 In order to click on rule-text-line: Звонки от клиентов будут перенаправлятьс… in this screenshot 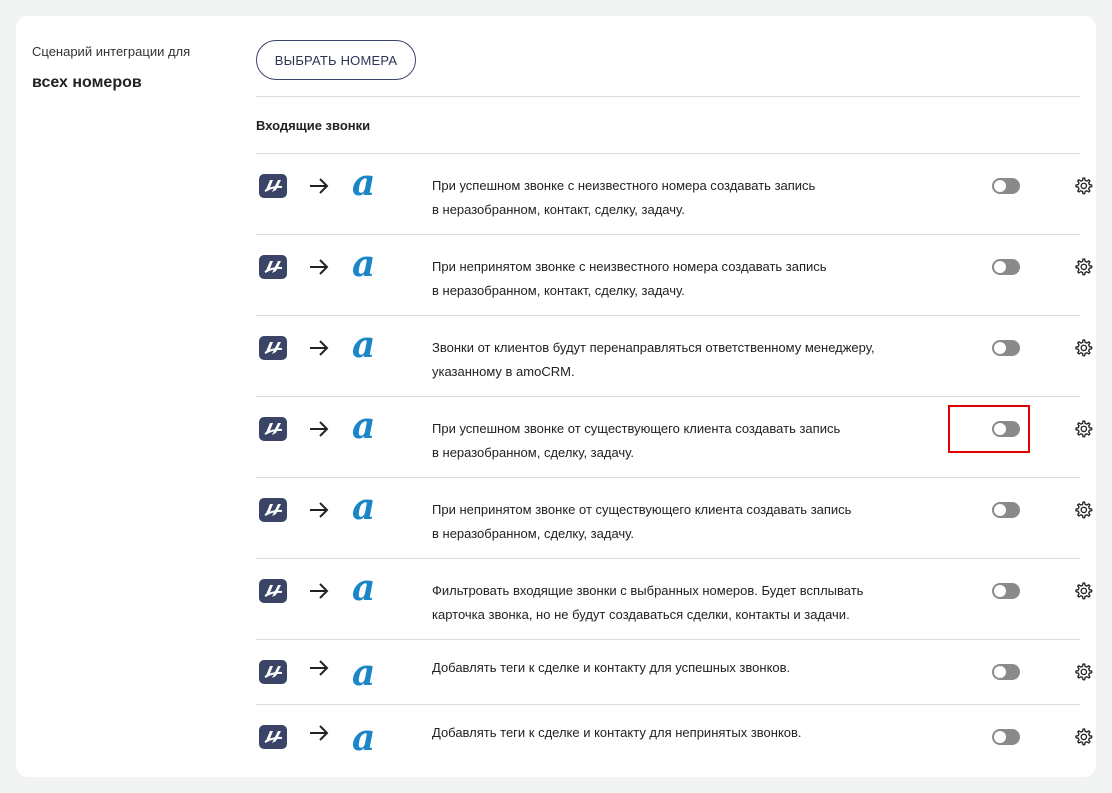, I will do `click(653, 347)`.